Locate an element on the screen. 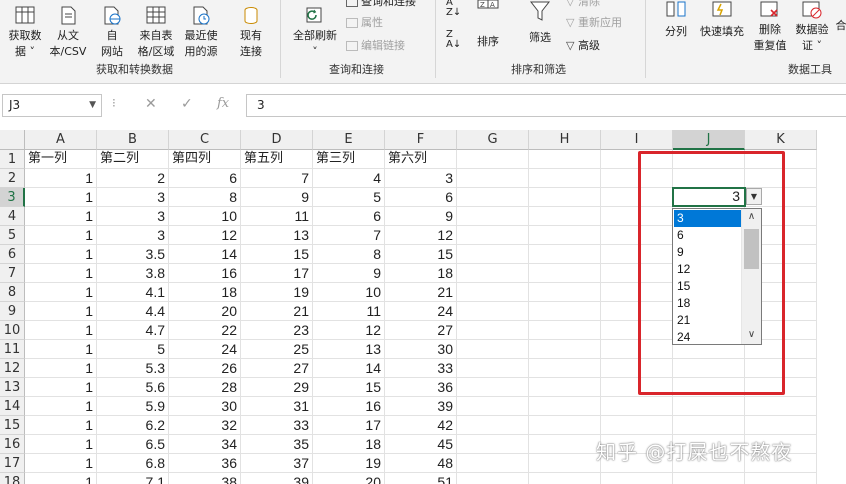  cell: 32 is located at coordinates (205, 425).